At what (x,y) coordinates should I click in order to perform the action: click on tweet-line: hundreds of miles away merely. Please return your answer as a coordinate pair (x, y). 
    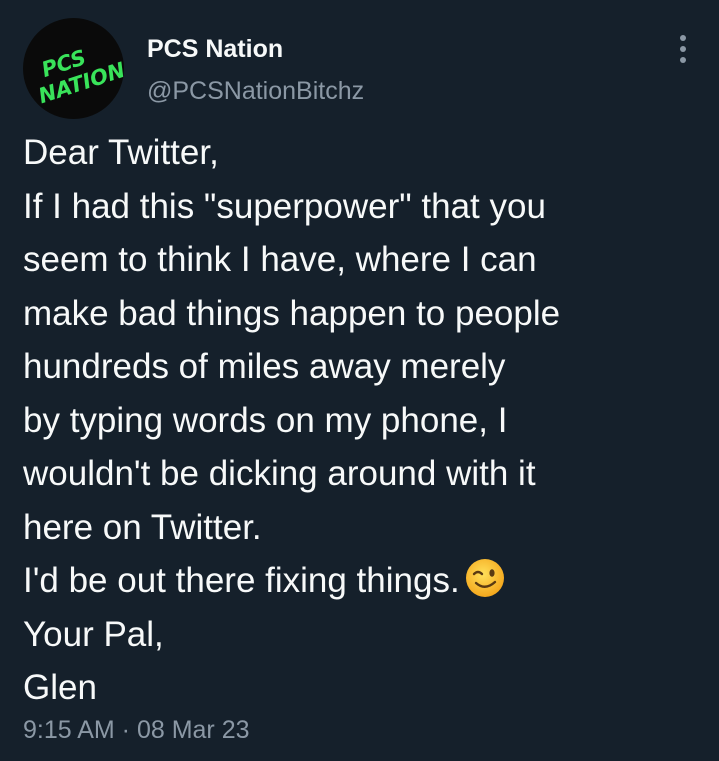
    Looking at the image, I should click on (264, 366).